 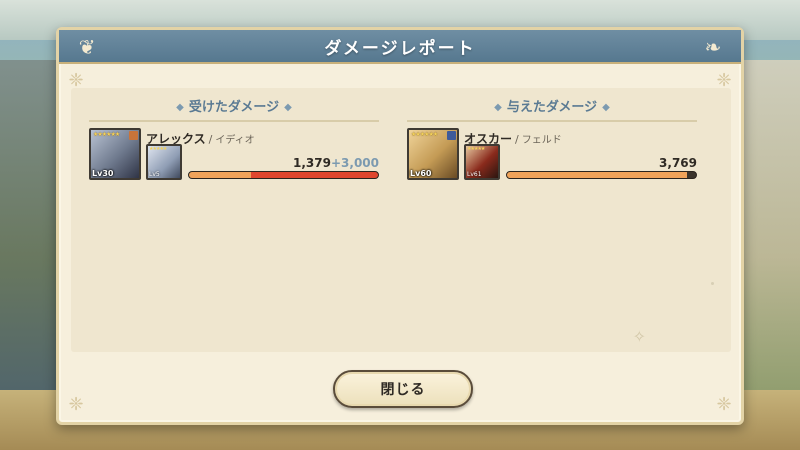 I want to click on decorative-dot, so click(x=712, y=283).